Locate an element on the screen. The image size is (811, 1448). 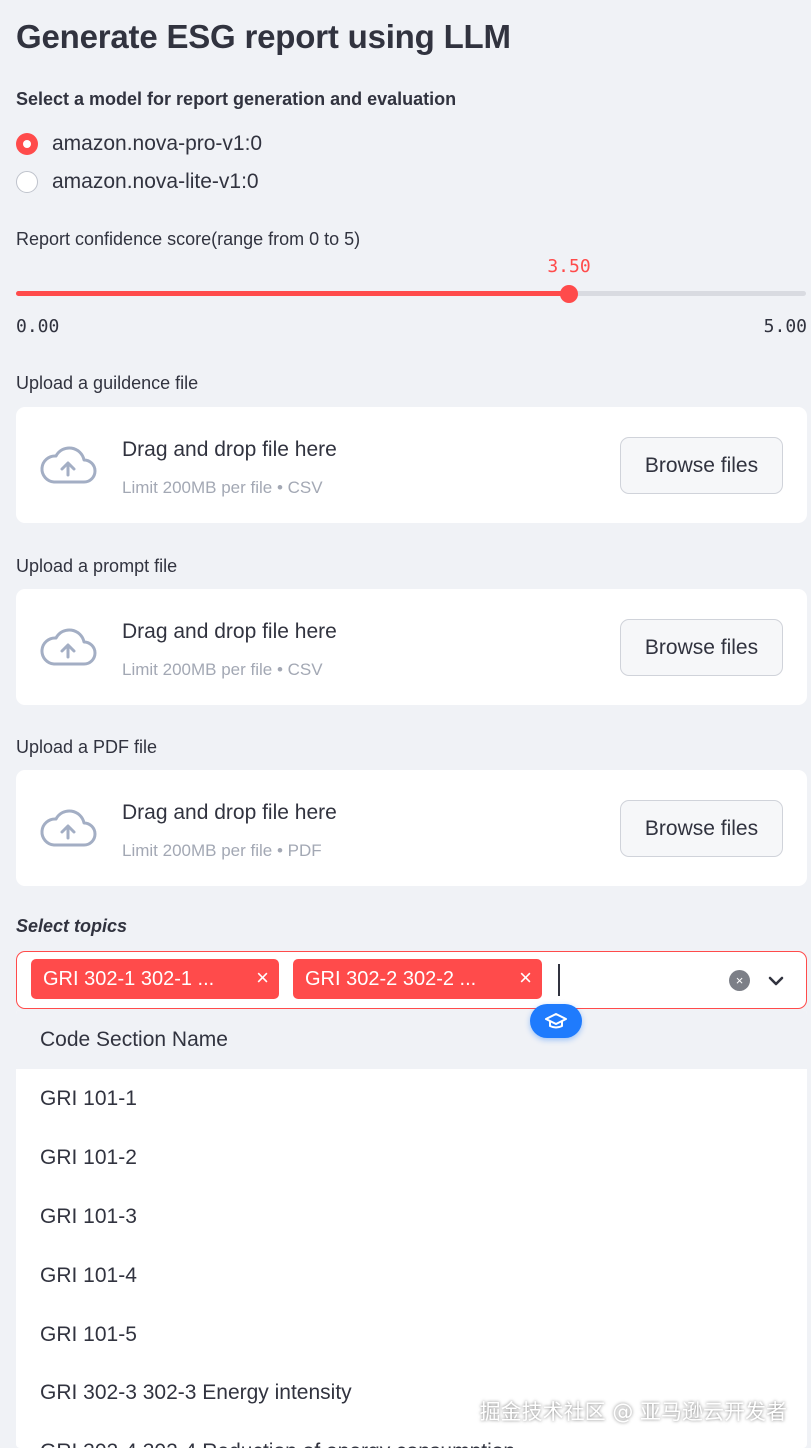
topic-chip: GRI 302-1 302-1 ... × is located at coordinates (155, 979).